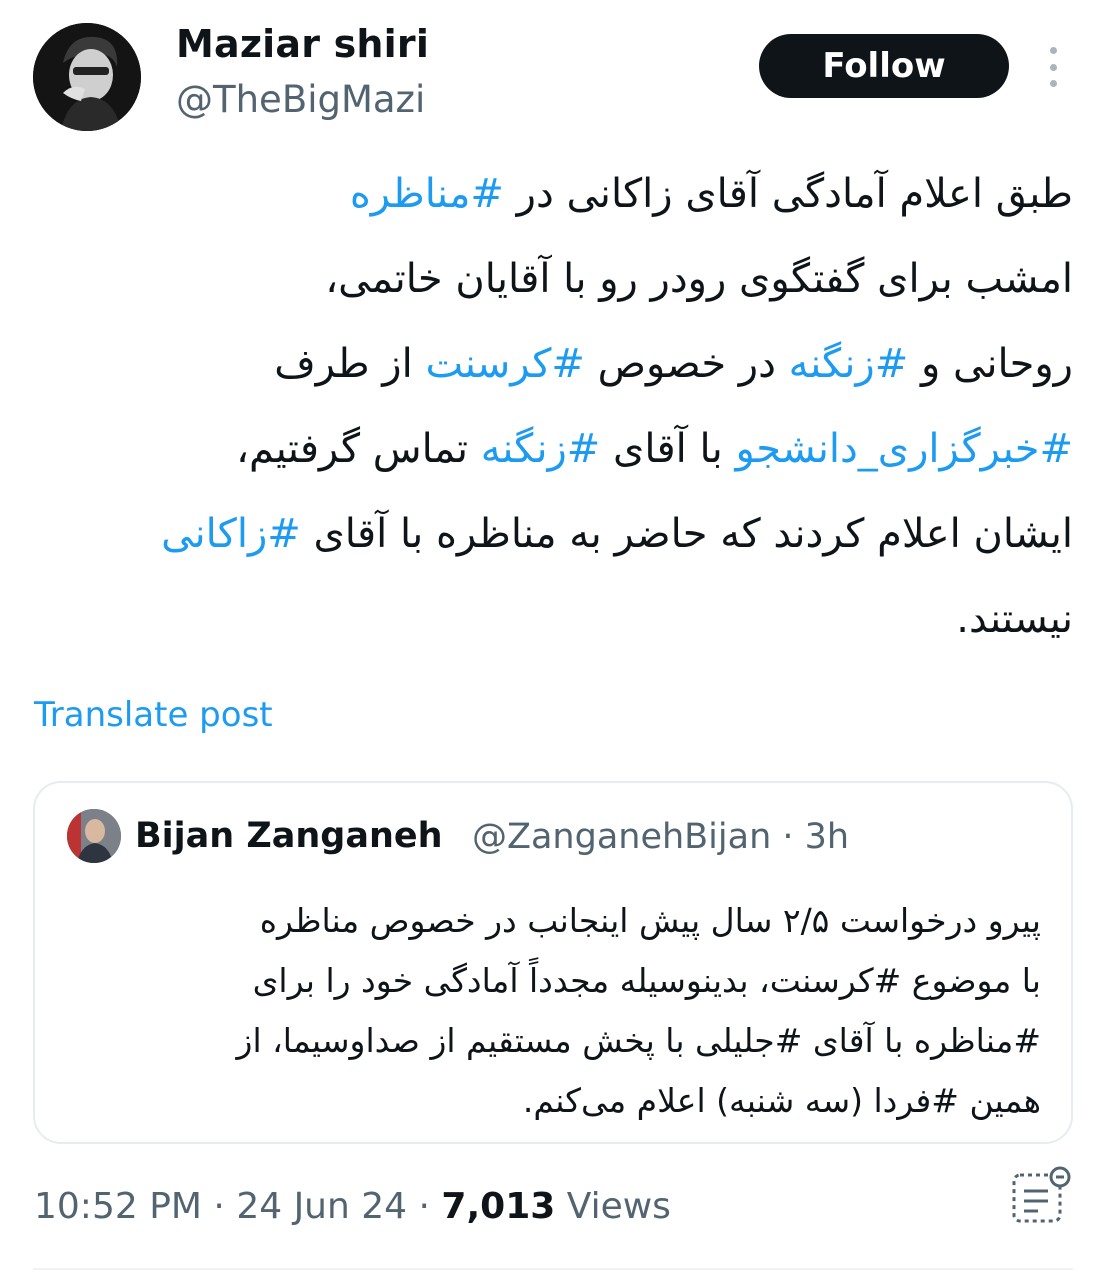 The height and width of the screenshot is (1280, 1108). I want to click on hashtag-link: #زاکانی, so click(231, 534).